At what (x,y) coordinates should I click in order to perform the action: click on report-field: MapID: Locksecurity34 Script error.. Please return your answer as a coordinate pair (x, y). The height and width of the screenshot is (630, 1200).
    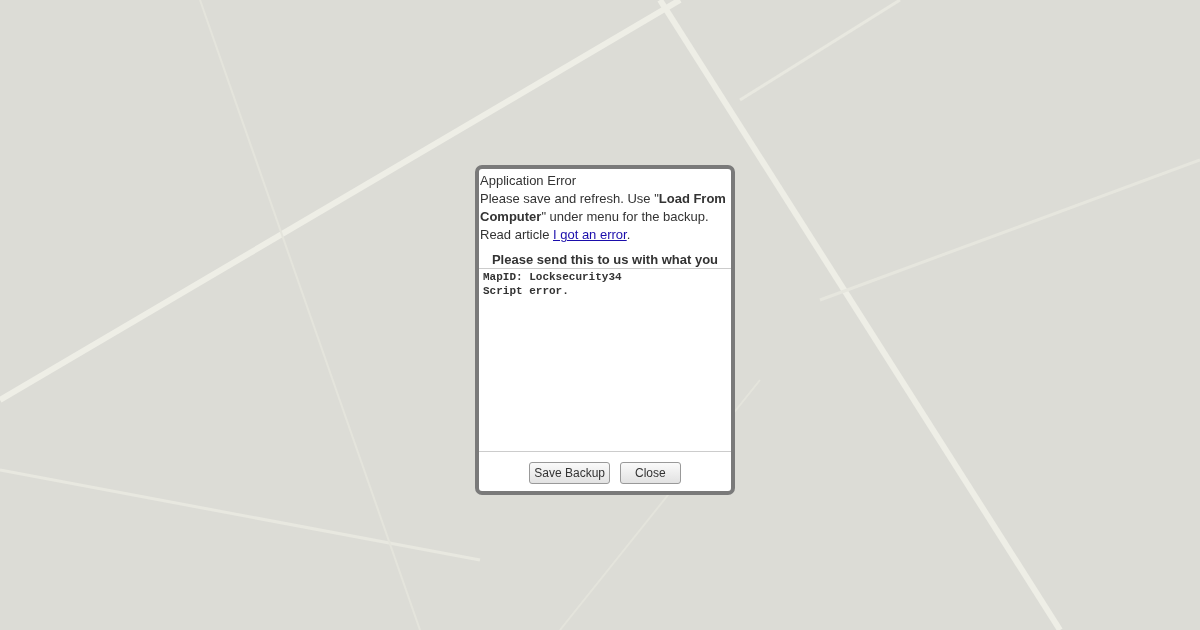
    Looking at the image, I should click on (605, 360).